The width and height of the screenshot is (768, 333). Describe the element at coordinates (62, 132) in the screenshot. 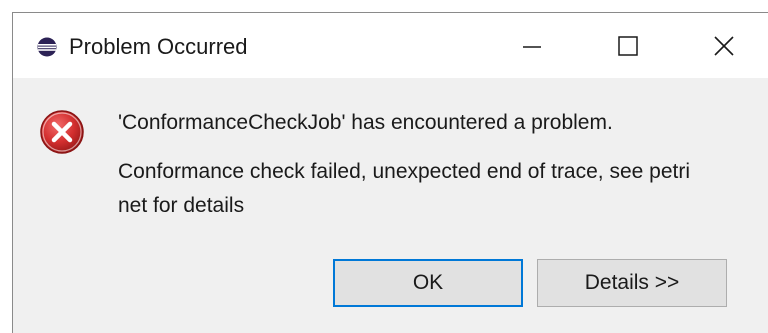

I see `error-icon` at that location.